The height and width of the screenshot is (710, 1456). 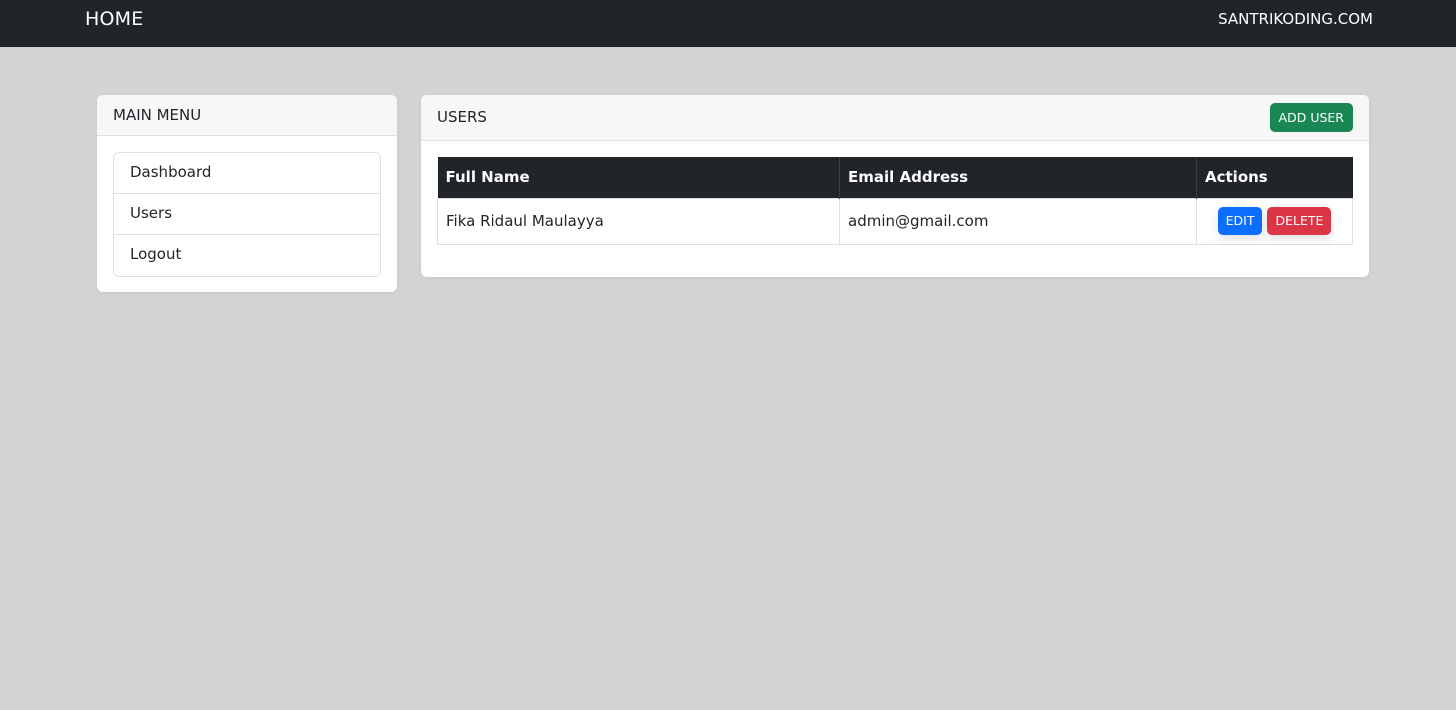 What do you see at coordinates (1018, 221) in the screenshot?
I see `cell-email: admin@gmail.com` at bounding box center [1018, 221].